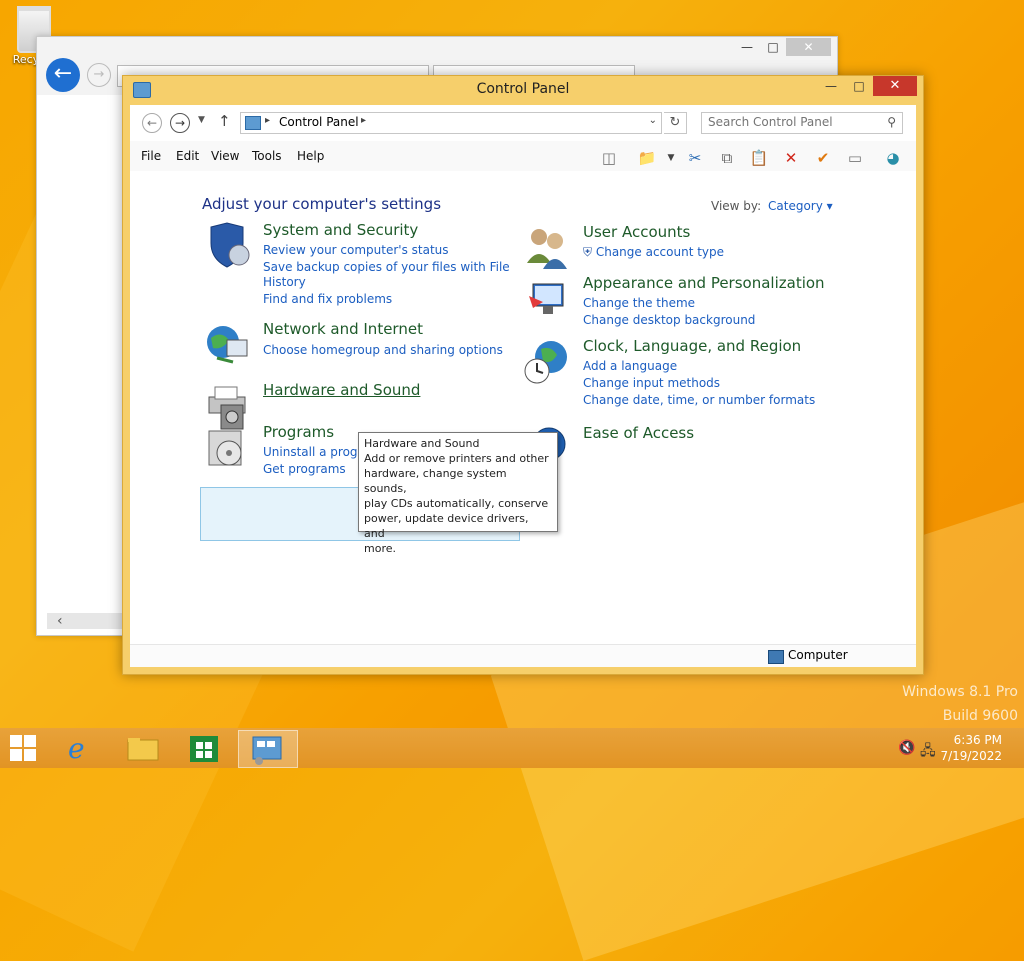 The image size is (1024, 961). What do you see at coordinates (451, 123) in the screenshot?
I see `address-bar: ▸ Control Panel ▸ ⌄` at bounding box center [451, 123].